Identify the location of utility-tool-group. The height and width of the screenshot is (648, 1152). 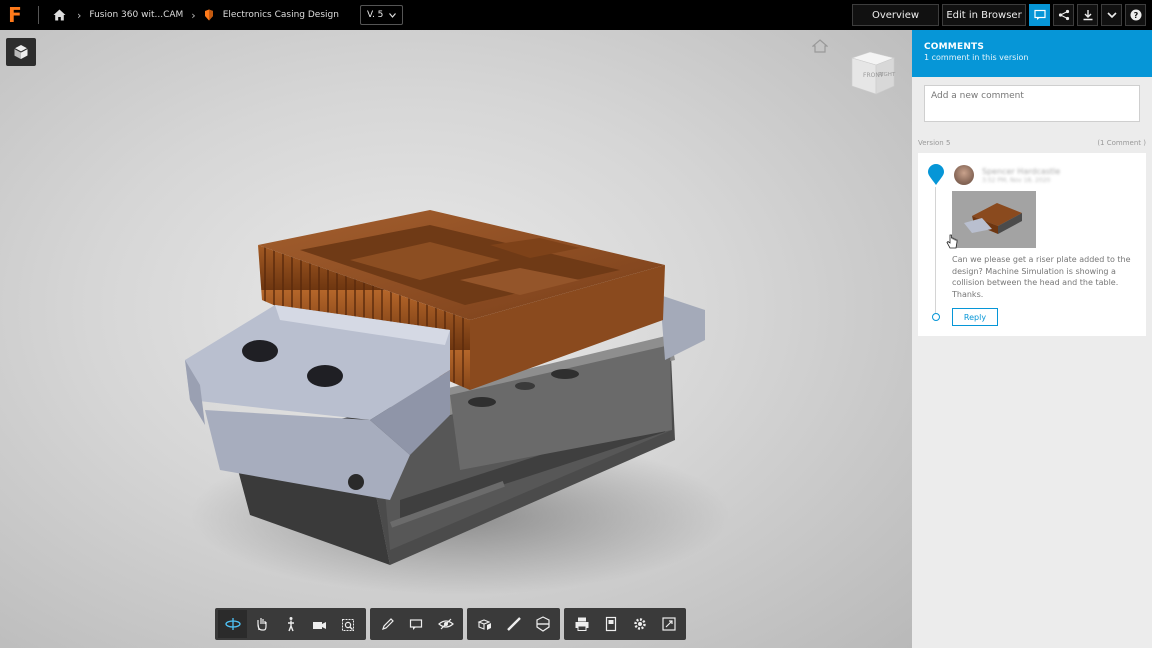
(625, 624).